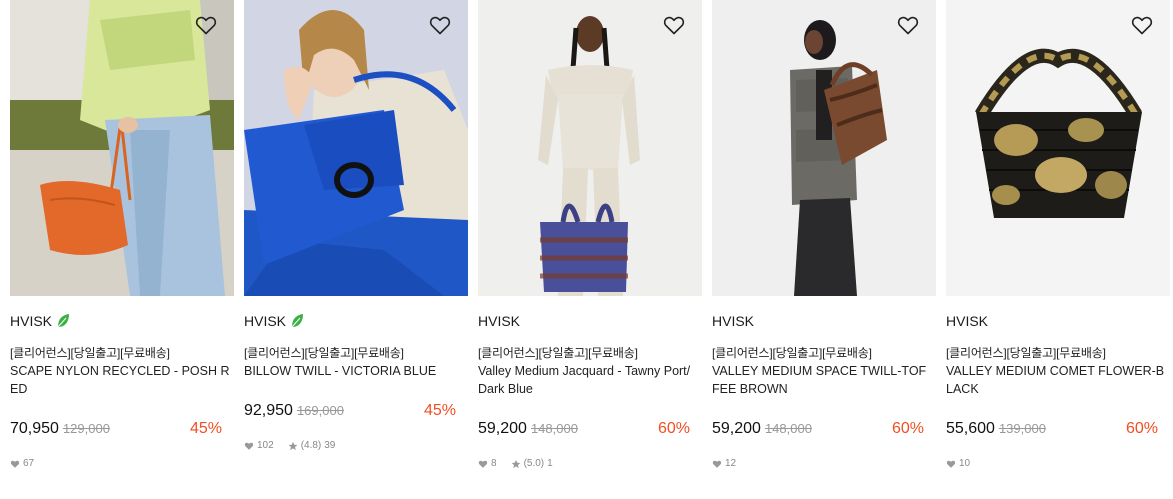 The width and height of the screenshot is (1173, 499). What do you see at coordinates (1022, 428) in the screenshot?
I see `original-price: 139,000` at bounding box center [1022, 428].